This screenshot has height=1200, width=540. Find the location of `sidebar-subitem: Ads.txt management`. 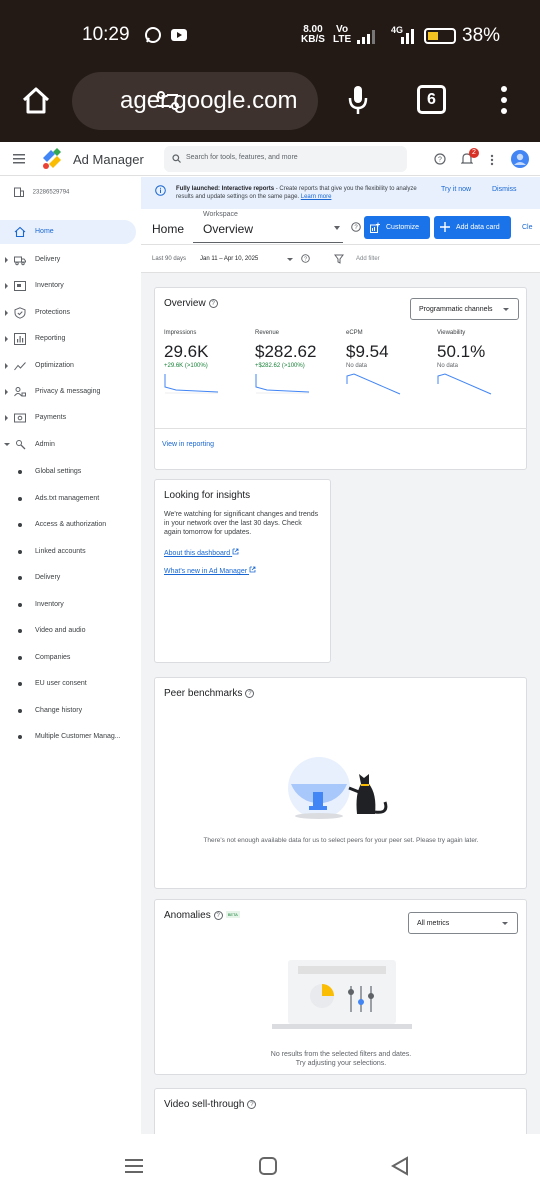

sidebar-subitem: Ads.txt management is located at coordinates (70, 499).